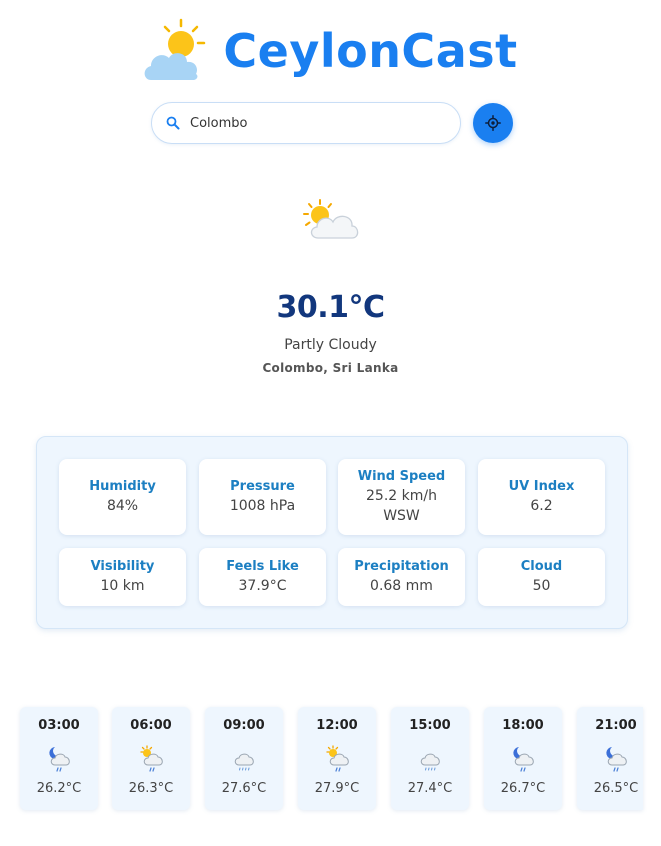 This screenshot has height=846, width=661. Describe the element at coordinates (262, 577) in the screenshot. I see `stat-card-feels-like: Feels Like 37.9°C` at that location.